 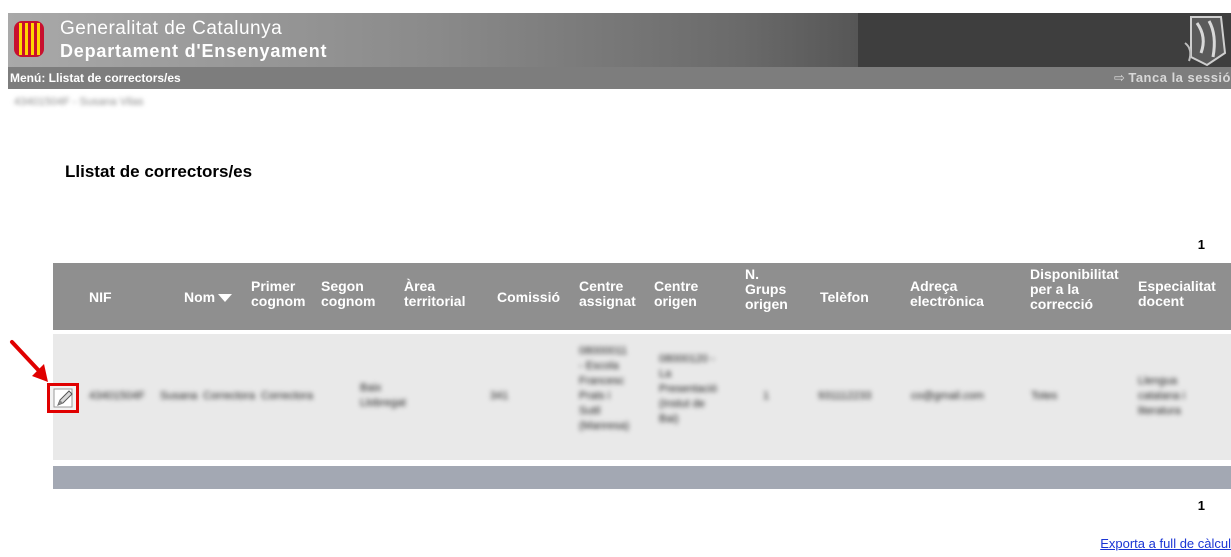 I want to click on cell-area: Baix Llobregat, so click(x=383, y=396).